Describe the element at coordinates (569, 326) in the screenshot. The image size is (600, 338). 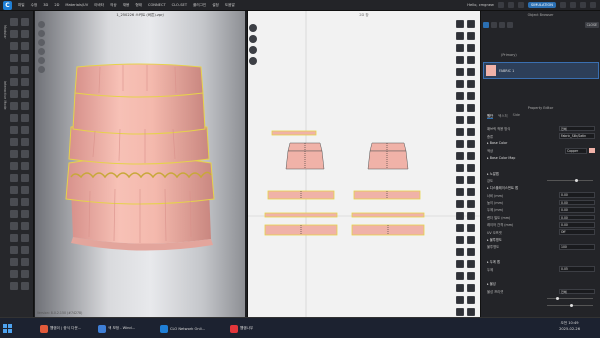
I see `clock: 오전 10:49 2025-02-26` at that location.